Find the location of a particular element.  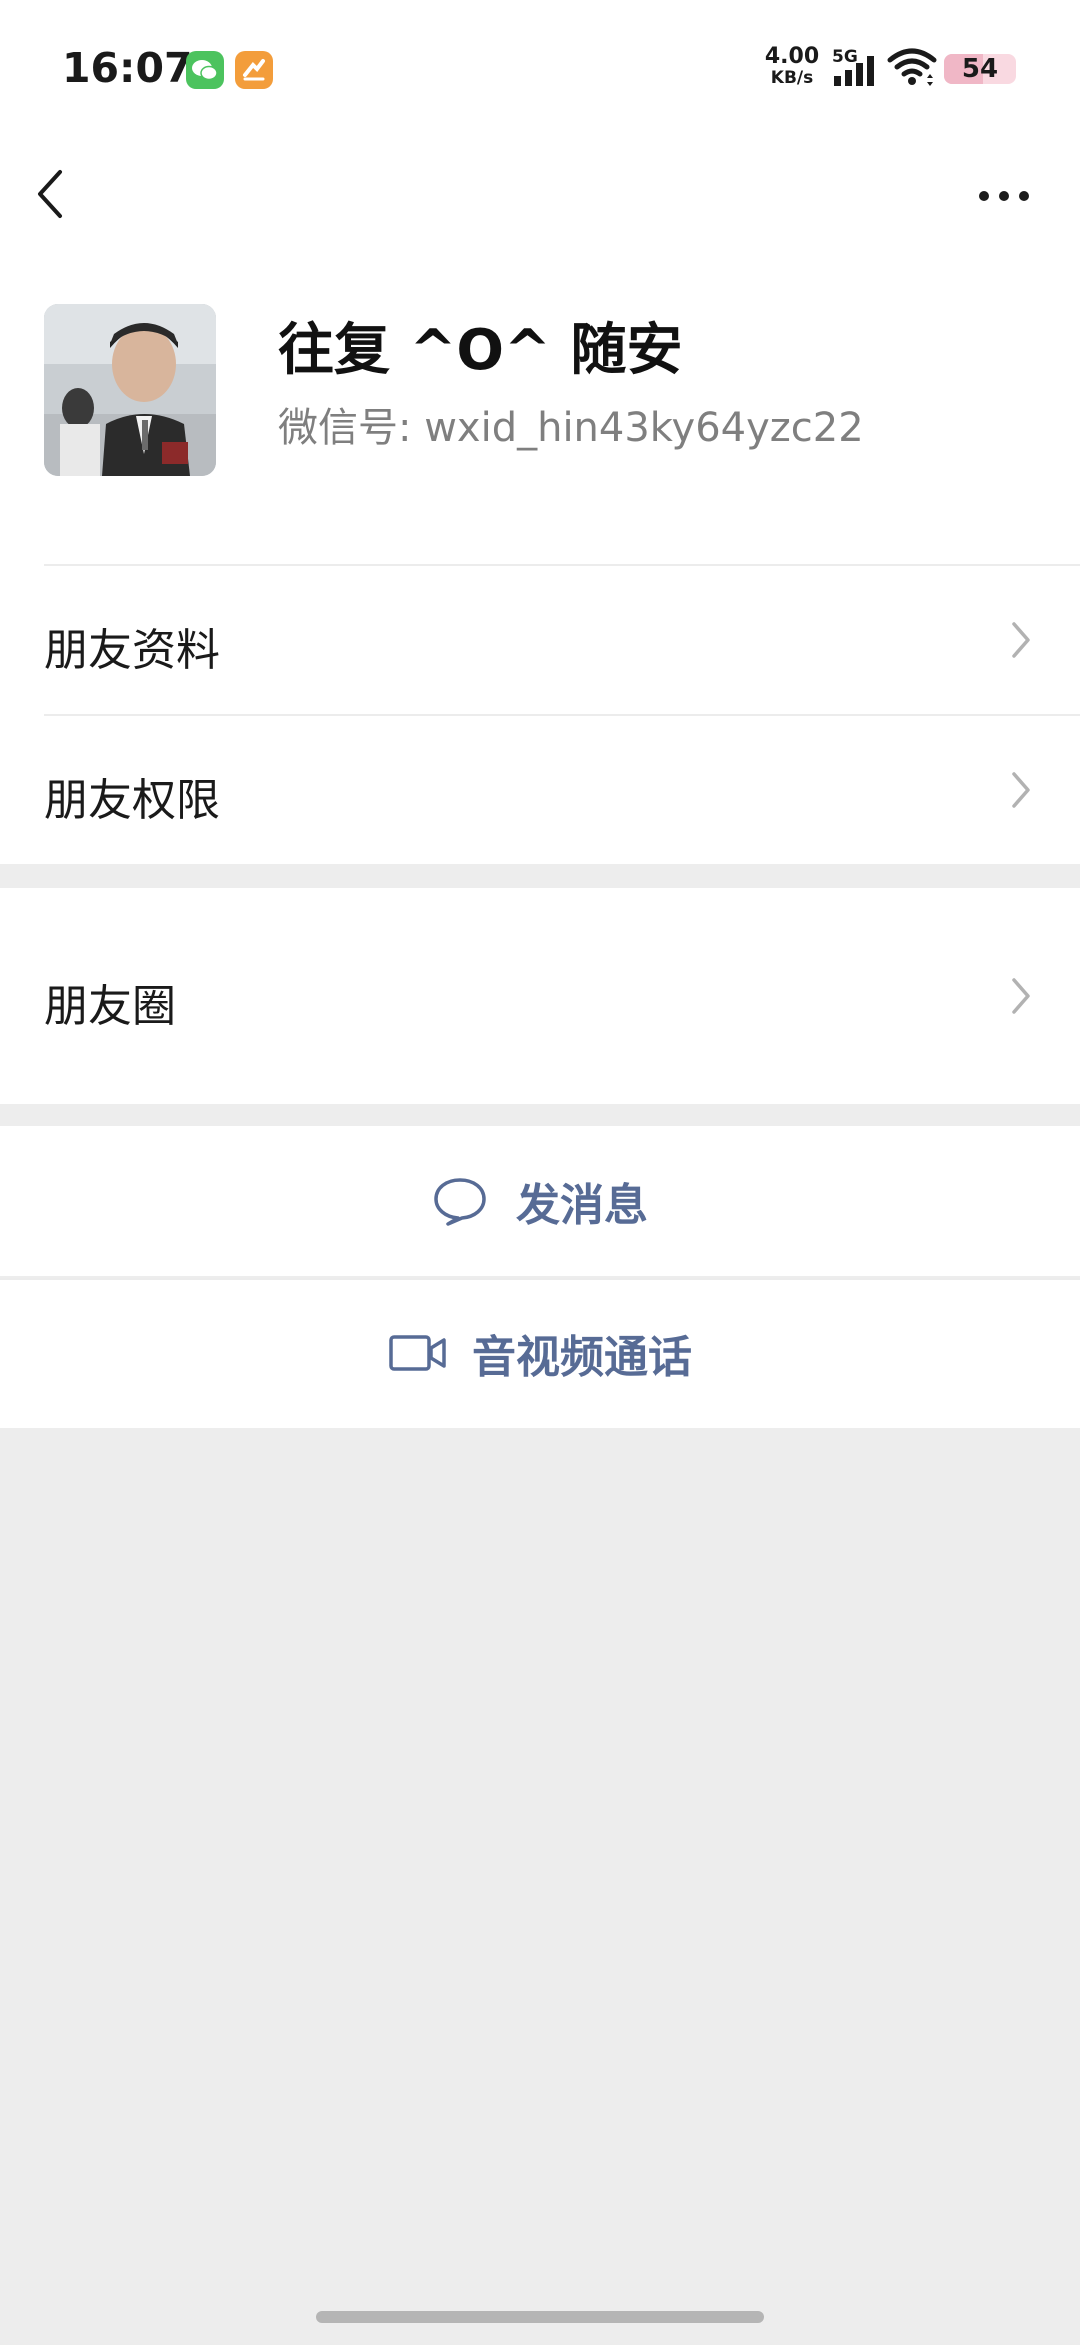

orange-app-icon is located at coordinates (254, 70).